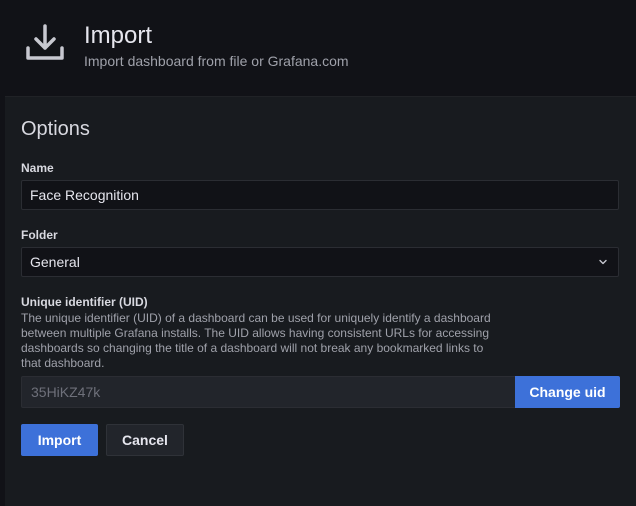 The image size is (636, 506). Describe the element at coordinates (59, 440) in the screenshot. I see `import-button: Import` at that location.